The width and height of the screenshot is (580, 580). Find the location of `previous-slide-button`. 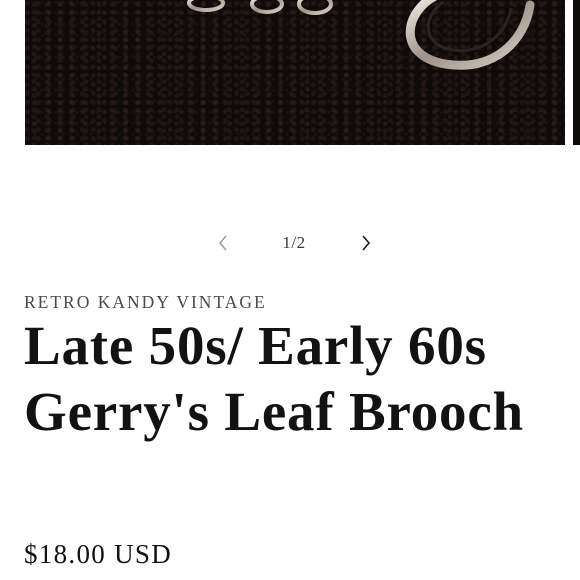

previous-slide-button is located at coordinates (223, 243).